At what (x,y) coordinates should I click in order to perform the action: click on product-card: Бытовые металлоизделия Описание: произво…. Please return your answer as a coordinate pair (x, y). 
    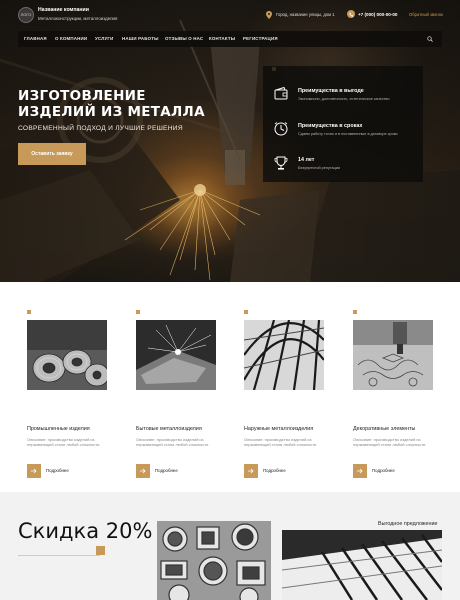
    Looking at the image, I should click on (183, 394).